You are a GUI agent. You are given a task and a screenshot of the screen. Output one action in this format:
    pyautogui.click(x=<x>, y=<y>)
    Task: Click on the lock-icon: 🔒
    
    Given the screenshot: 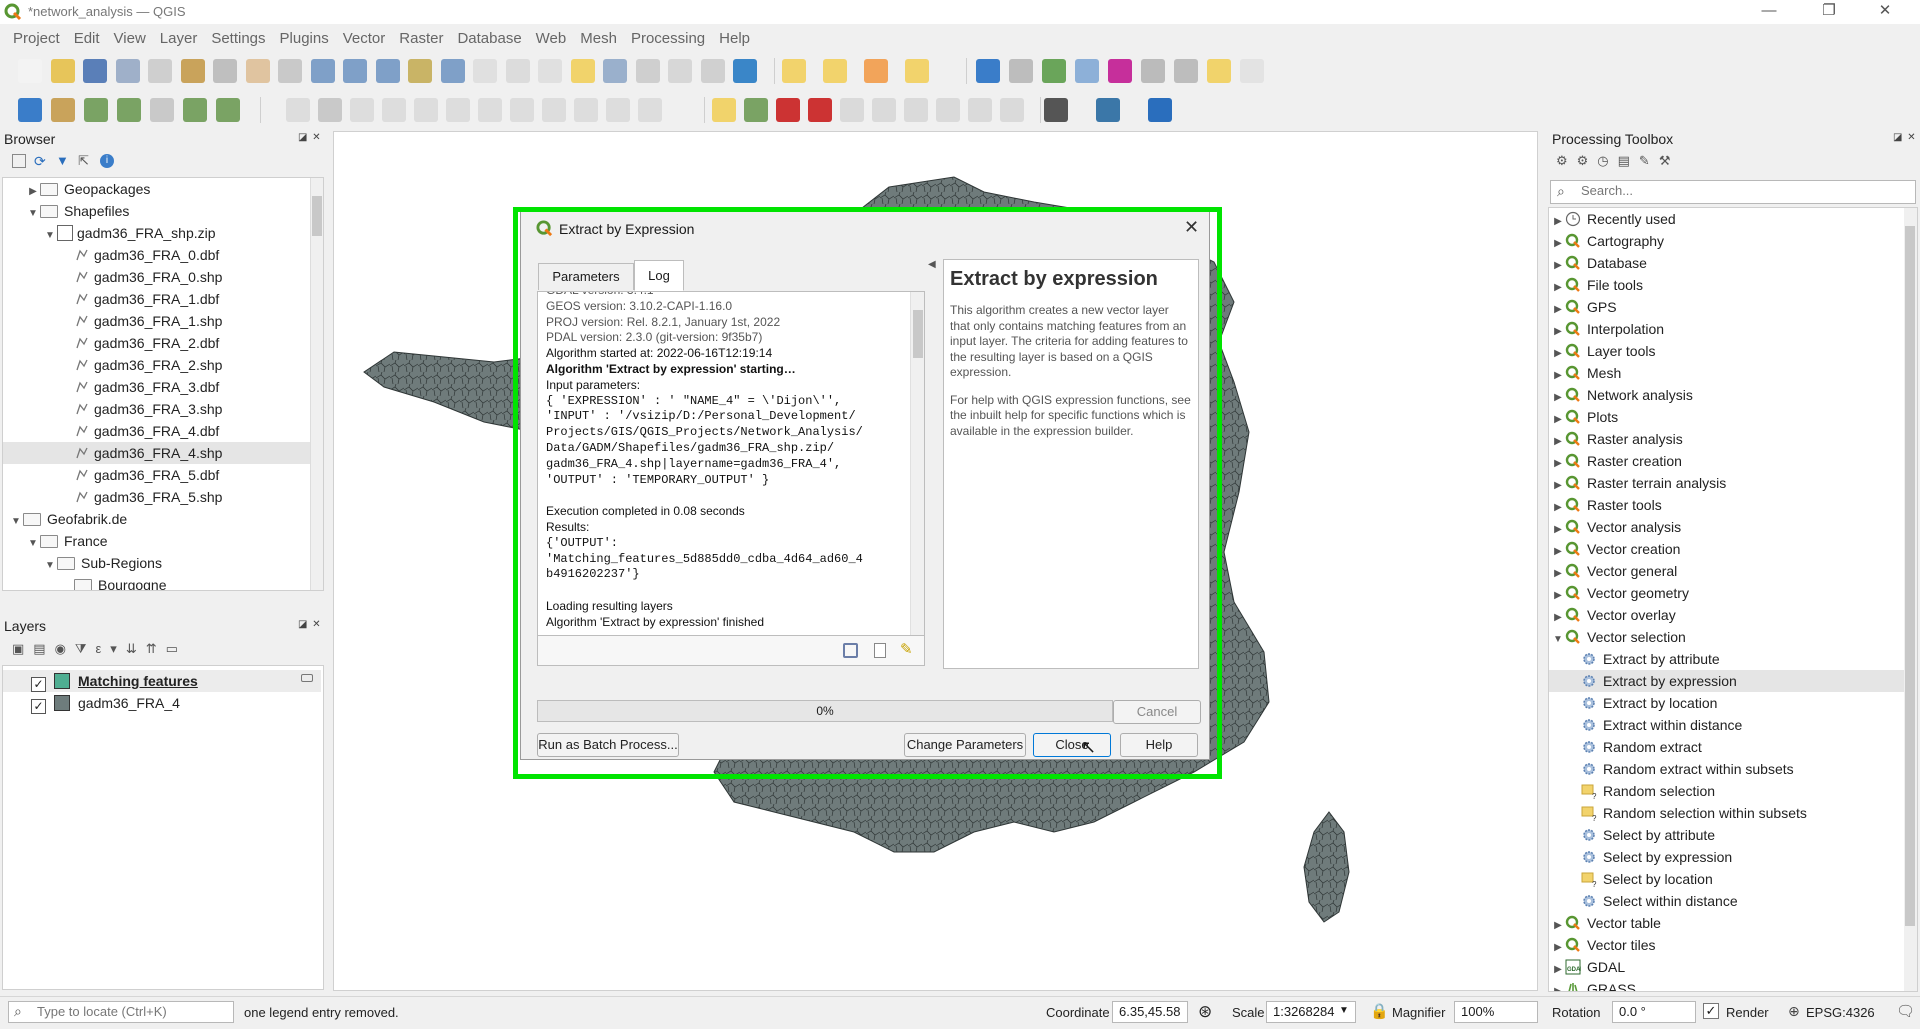 What is the action you would take?
    pyautogui.click(x=1379, y=1011)
    